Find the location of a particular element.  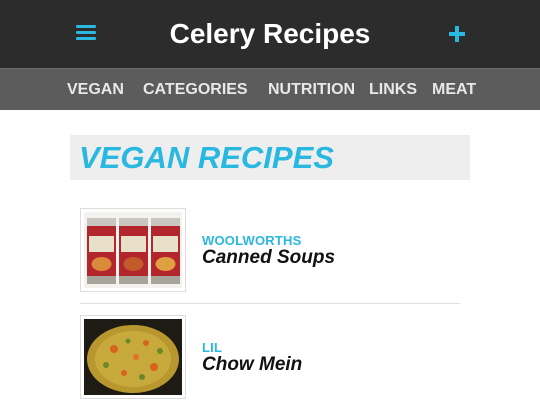

recipe-divider is located at coordinates (270, 303).